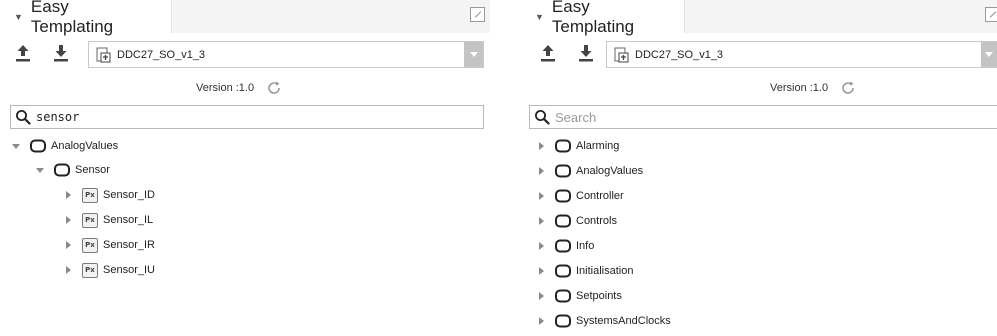  I want to click on tree-node-info: Info, so click(564, 246).